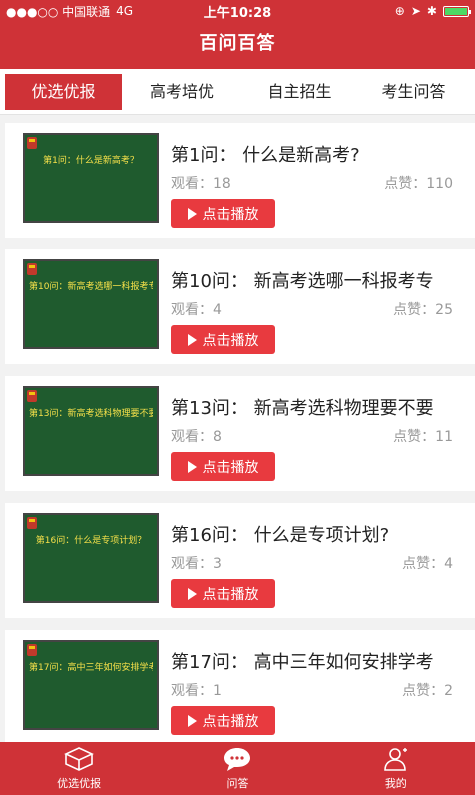 Image resolution: width=475 pixels, height=795 pixels. What do you see at coordinates (201, 184) in the screenshot?
I see `view-count: 观看：18` at bounding box center [201, 184].